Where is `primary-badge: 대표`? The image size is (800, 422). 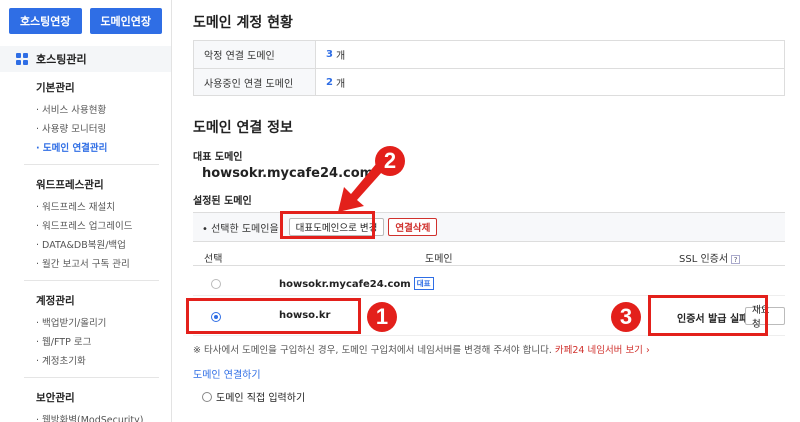
primary-badge: 대표 is located at coordinates (423, 283).